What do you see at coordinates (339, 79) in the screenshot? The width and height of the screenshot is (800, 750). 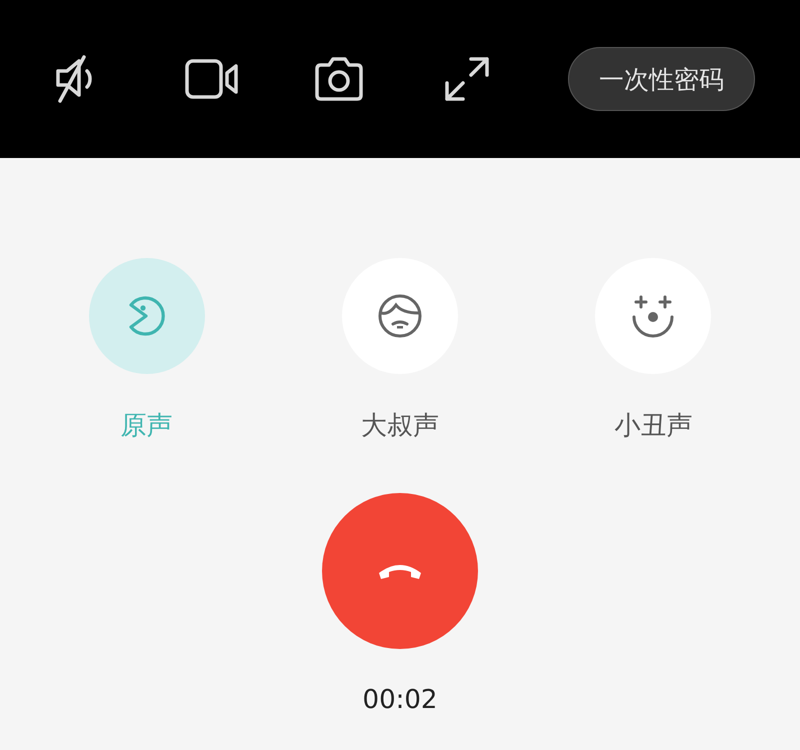 I see `camera-icon` at bounding box center [339, 79].